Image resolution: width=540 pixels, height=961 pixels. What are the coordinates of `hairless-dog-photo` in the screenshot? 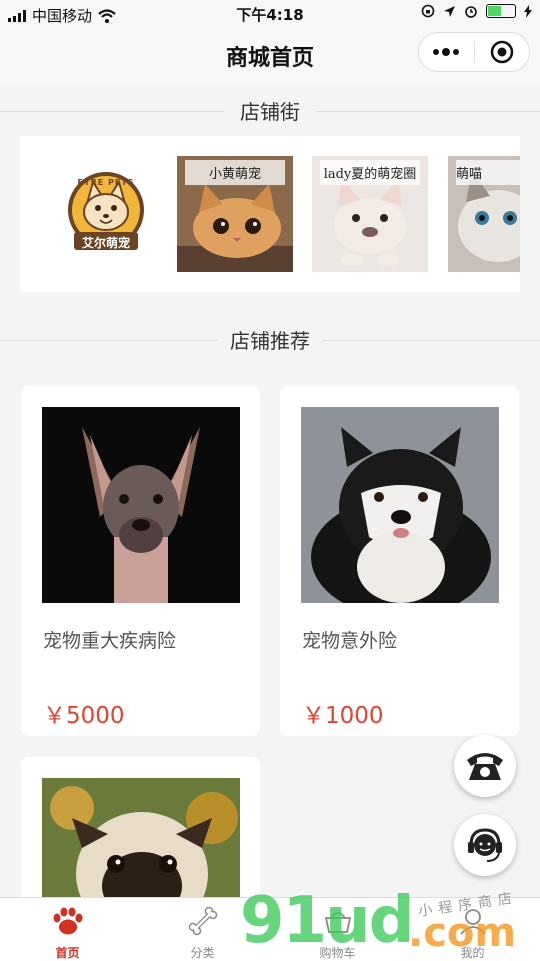 It's located at (141, 505).